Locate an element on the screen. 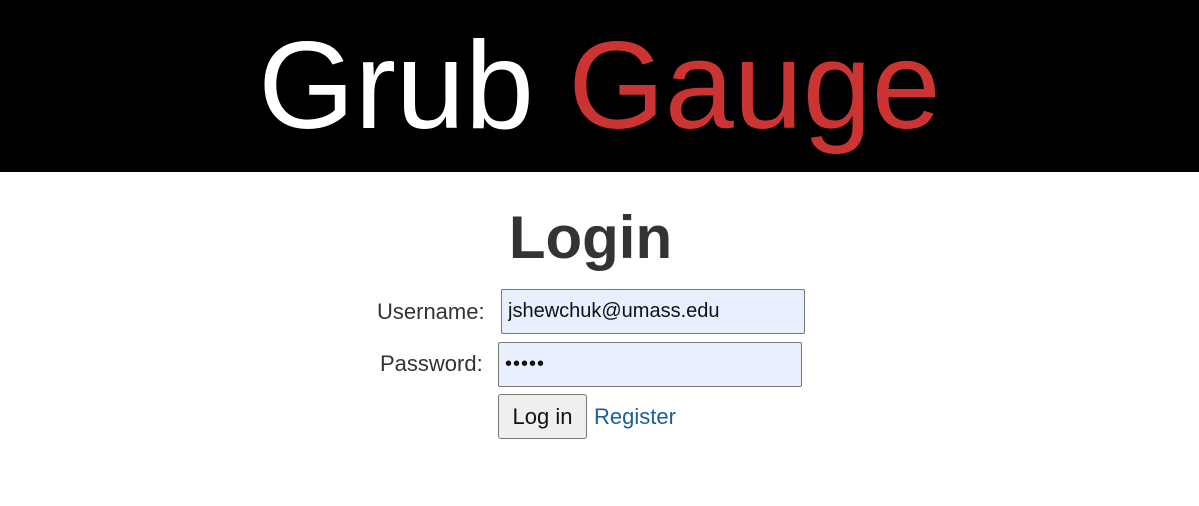 The height and width of the screenshot is (506, 1199). username-label: Username: is located at coordinates (431, 311).